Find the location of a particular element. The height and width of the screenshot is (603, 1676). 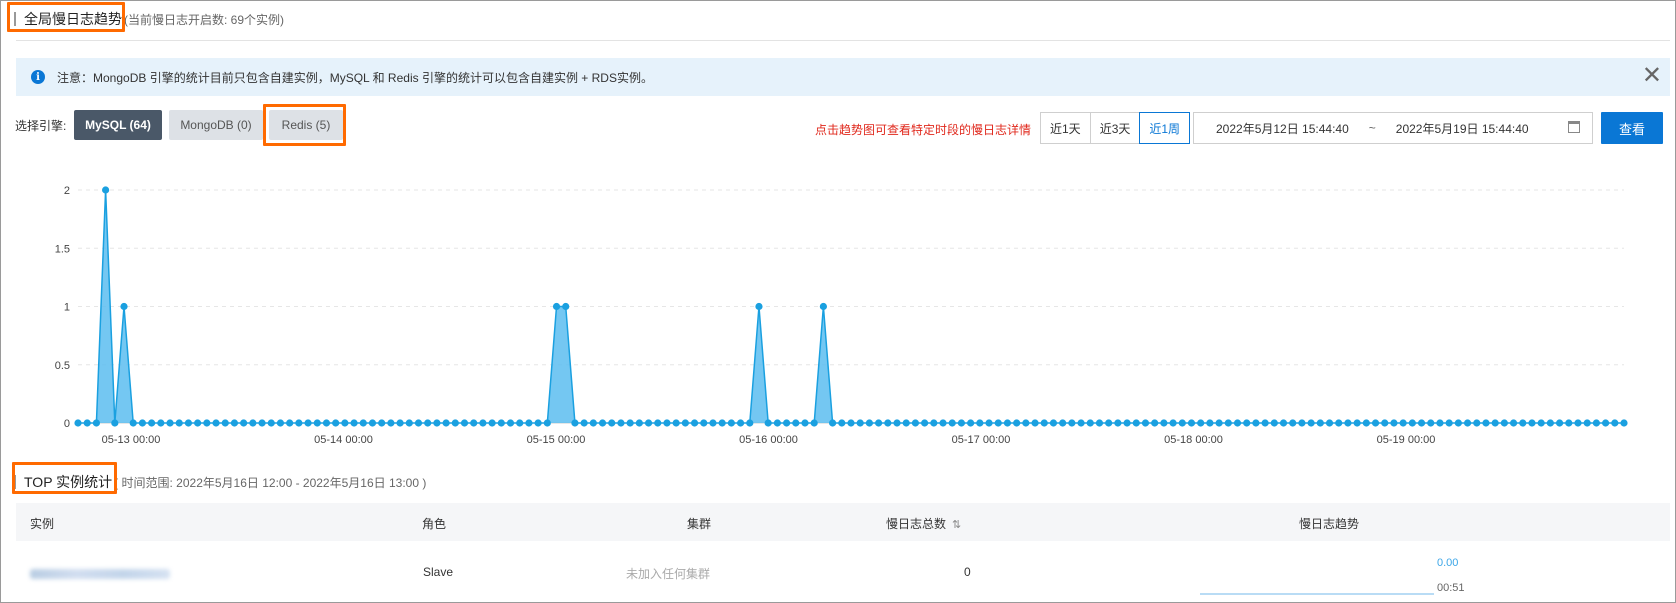

range-1-week: 近1周 is located at coordinates (1165, 128).